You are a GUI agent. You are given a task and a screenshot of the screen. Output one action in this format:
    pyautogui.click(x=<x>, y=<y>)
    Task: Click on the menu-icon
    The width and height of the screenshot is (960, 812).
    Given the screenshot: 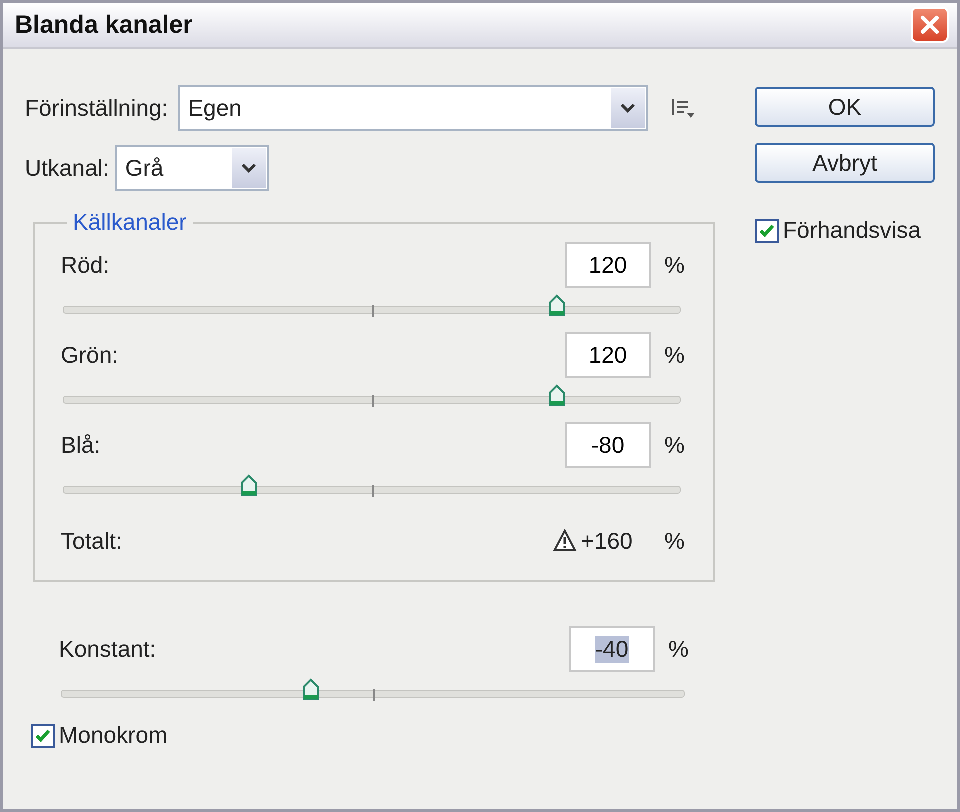 What is the action you would take?
    pyautogui.click(x=683, y=108)
    